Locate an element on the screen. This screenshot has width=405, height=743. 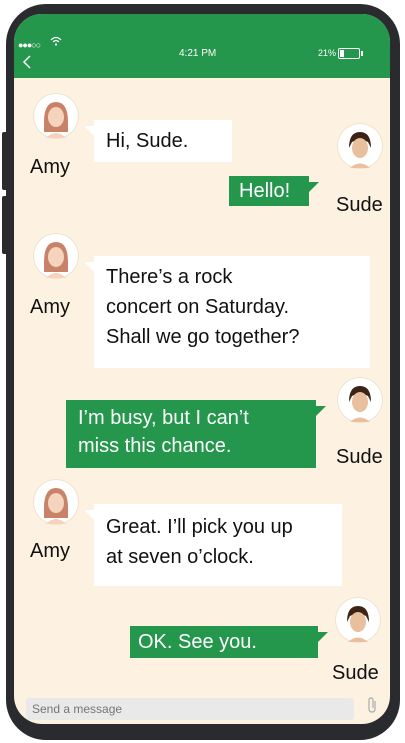
message-line: OK. See you. is located at coordinates (197, 642).